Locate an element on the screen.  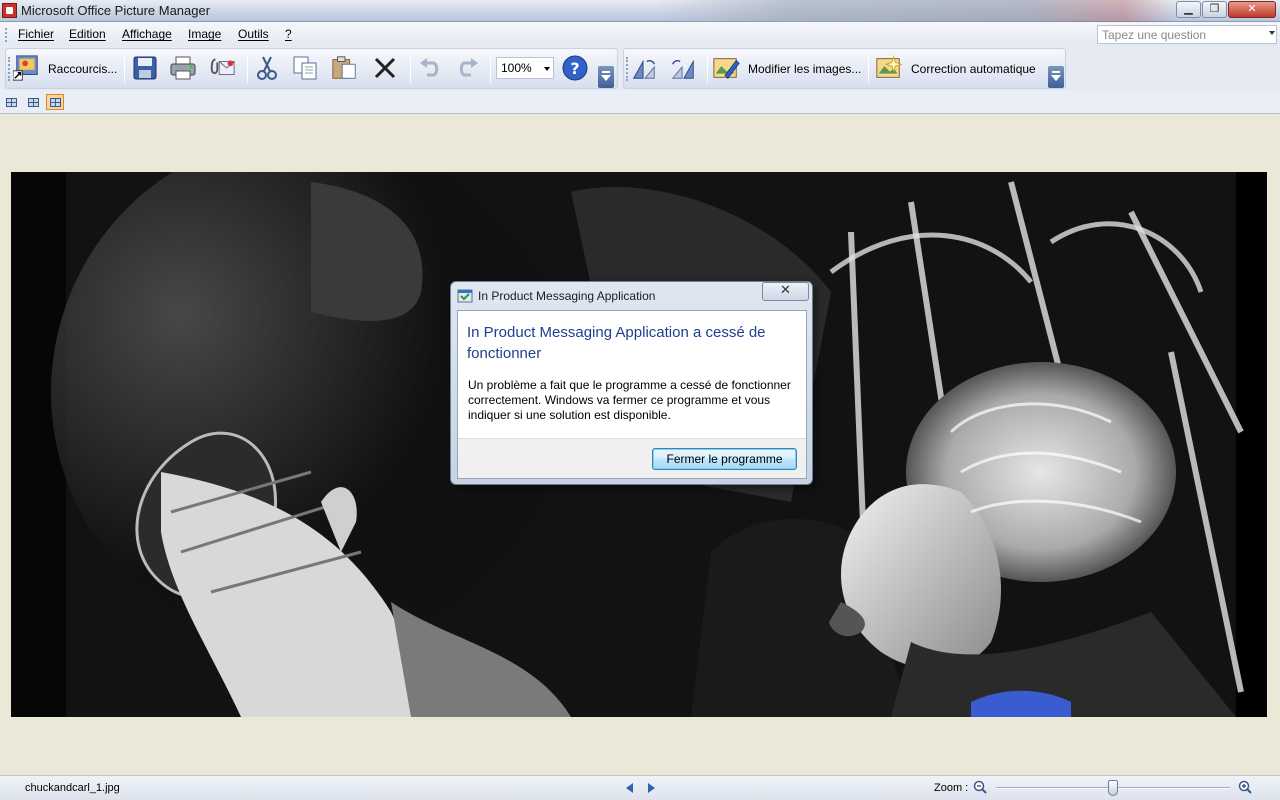
menu-edition: Edition is located at coordinates (87, 34).